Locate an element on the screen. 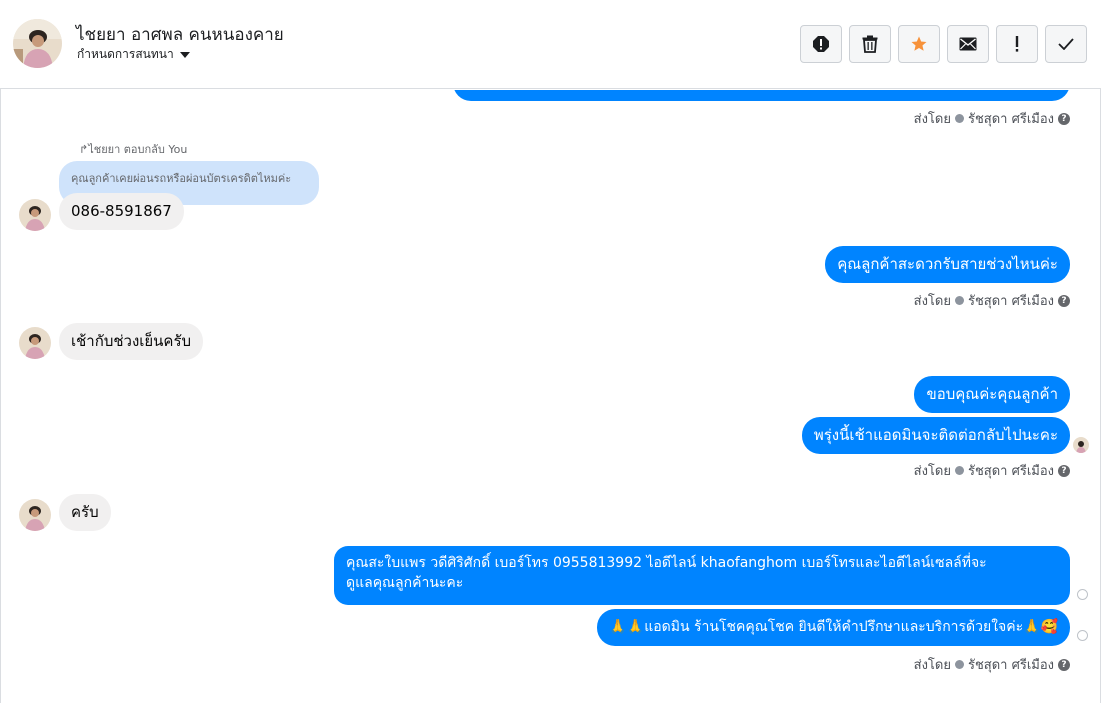  message-text: ขอบคุณค่ะคุณลูกค้า is located at coordinates (992, 394).